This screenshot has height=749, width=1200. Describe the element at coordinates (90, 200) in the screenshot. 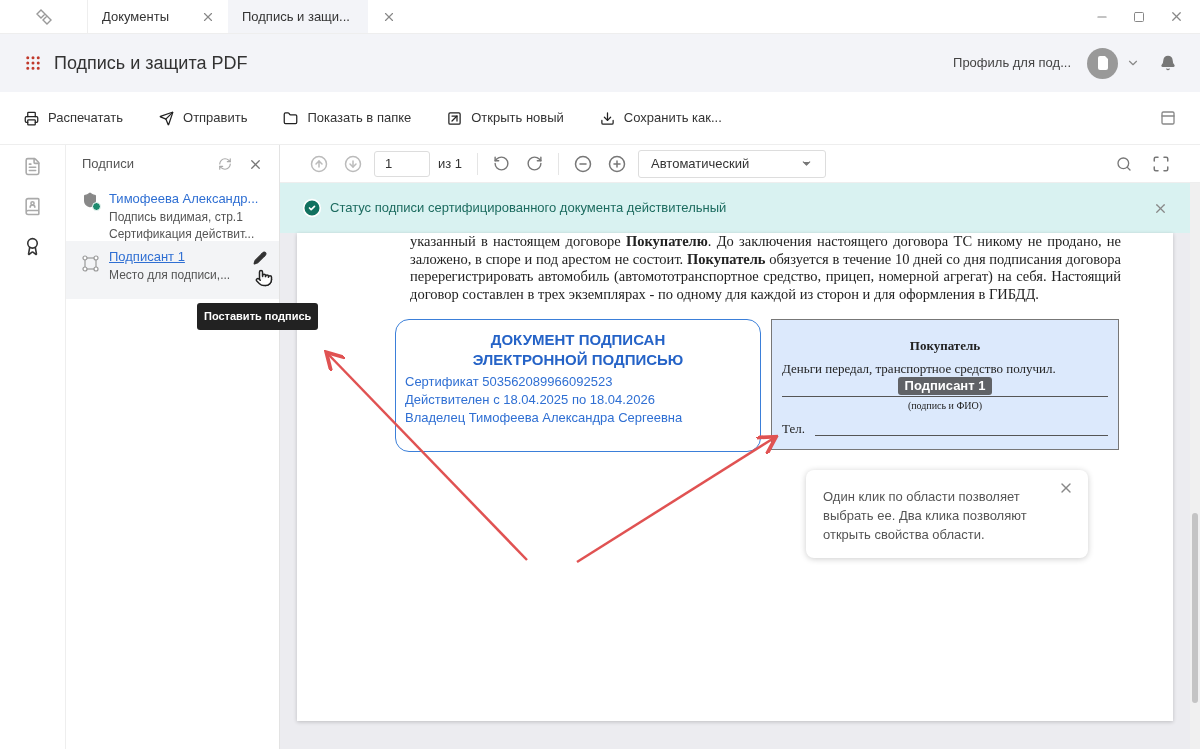

I see `shield-check-icon` at that location.